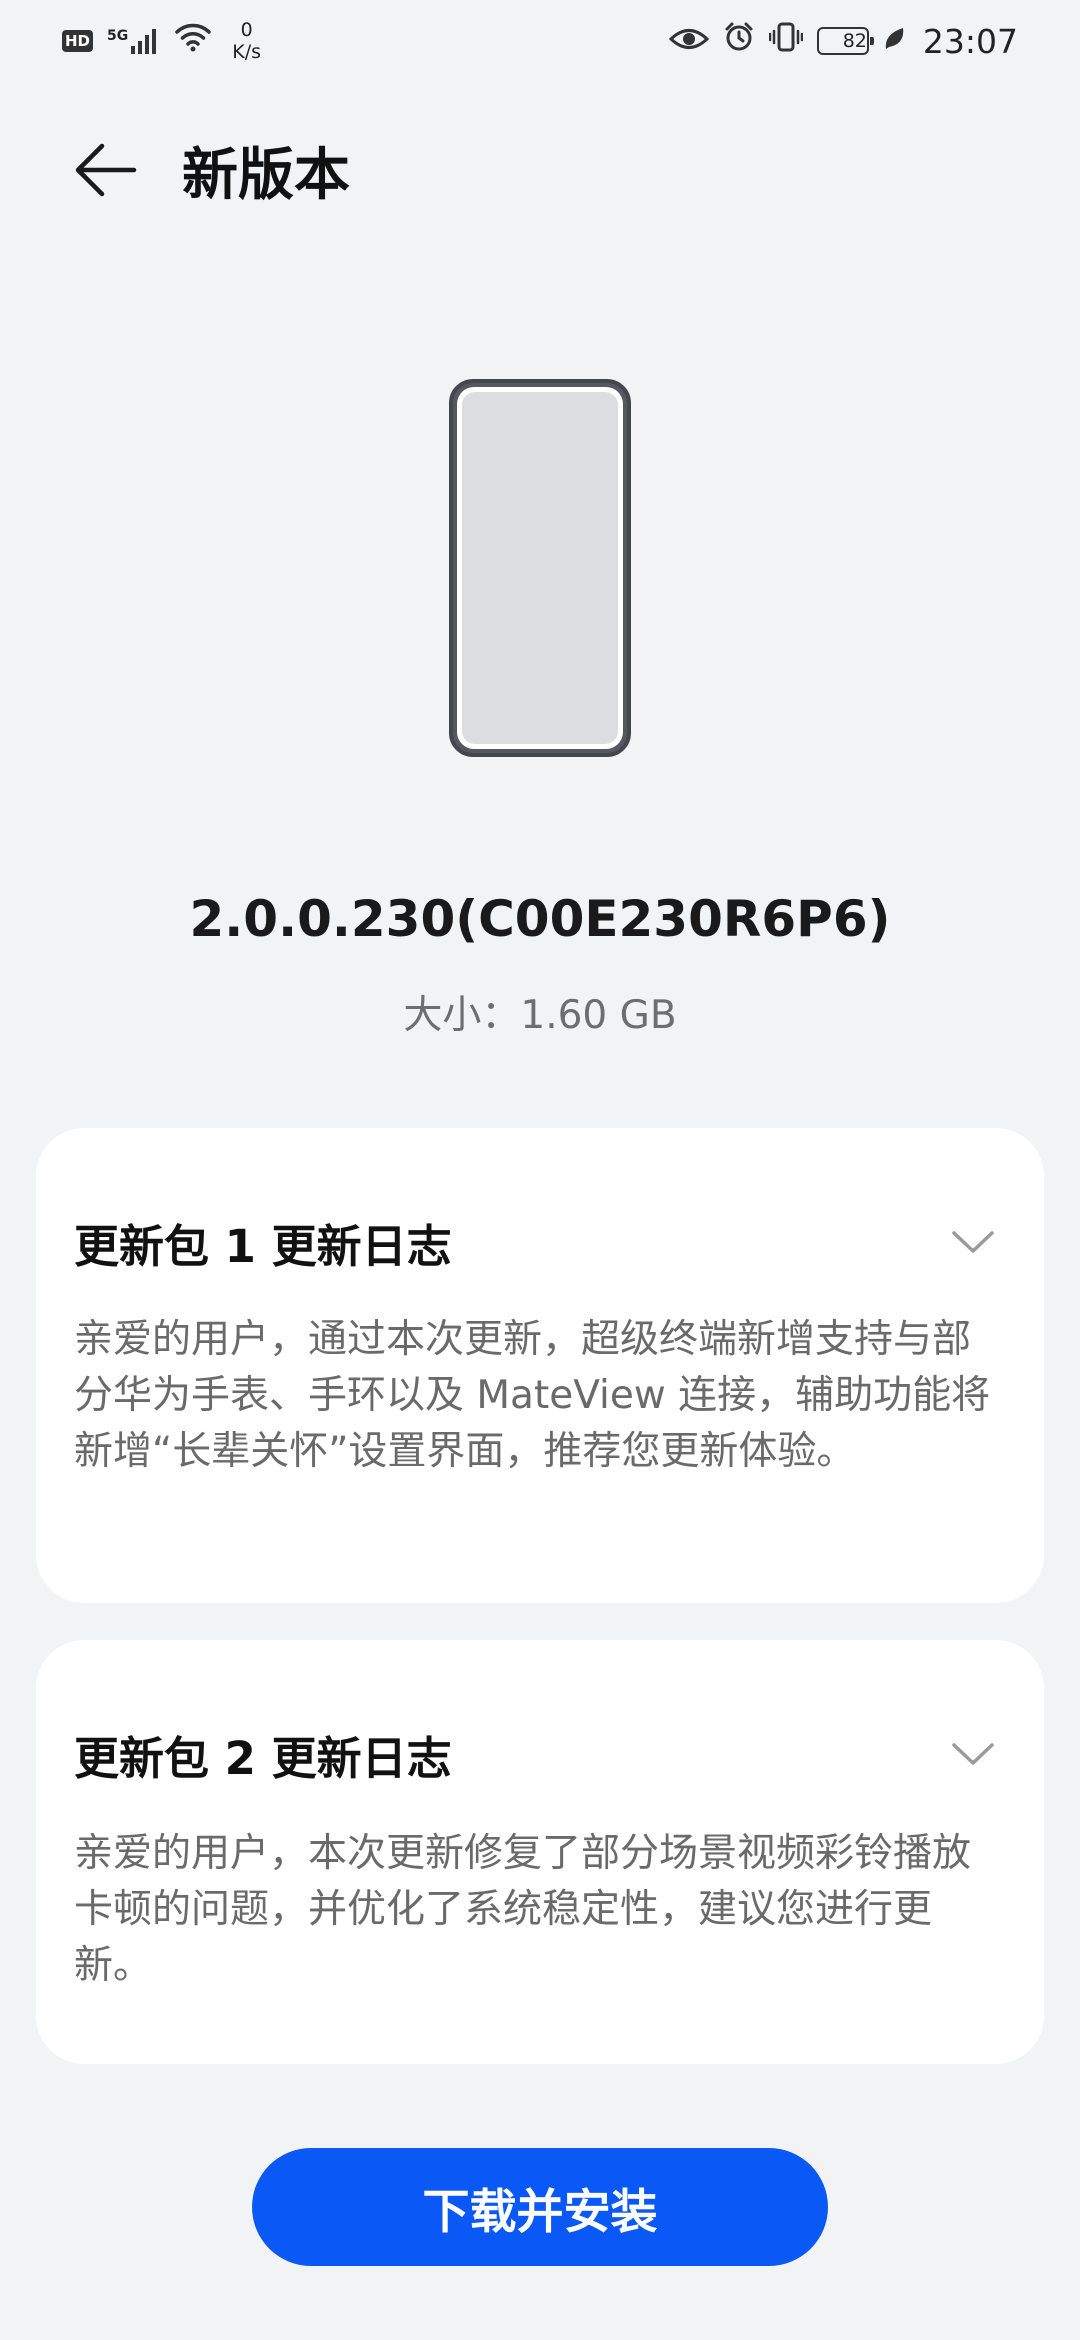  Describe the element at coordinates (78, 41) in the screenshot. I see `hd-badge: HD` at that location.